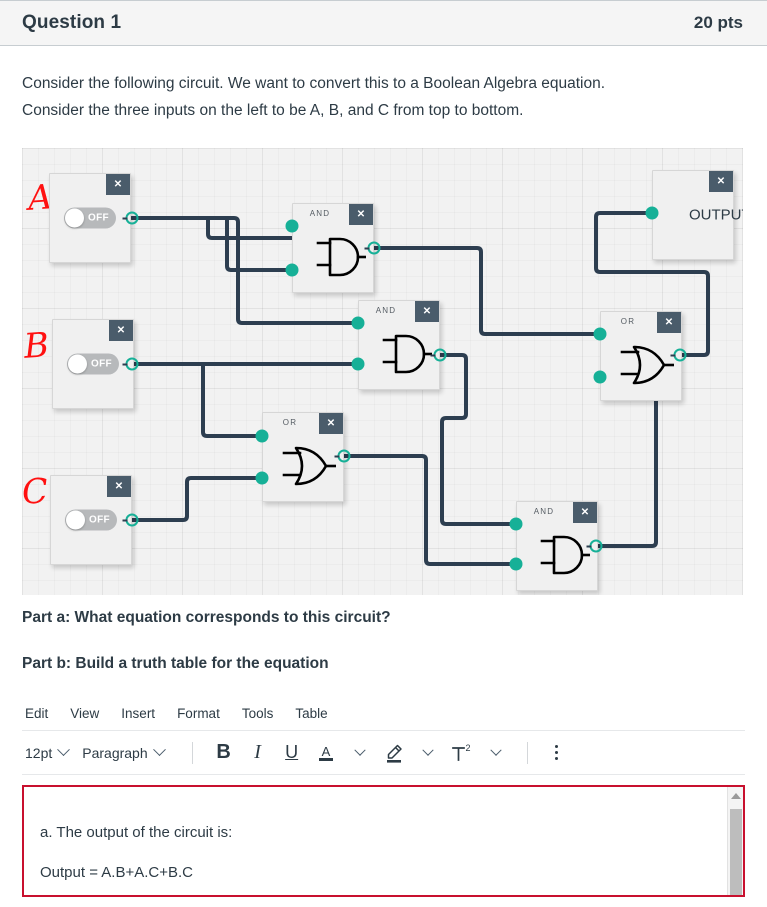  What do you see at coordinates (36, 713) in the screenshot?
I see `menu-item-edit: Edit` at bounding box center [36, 713].